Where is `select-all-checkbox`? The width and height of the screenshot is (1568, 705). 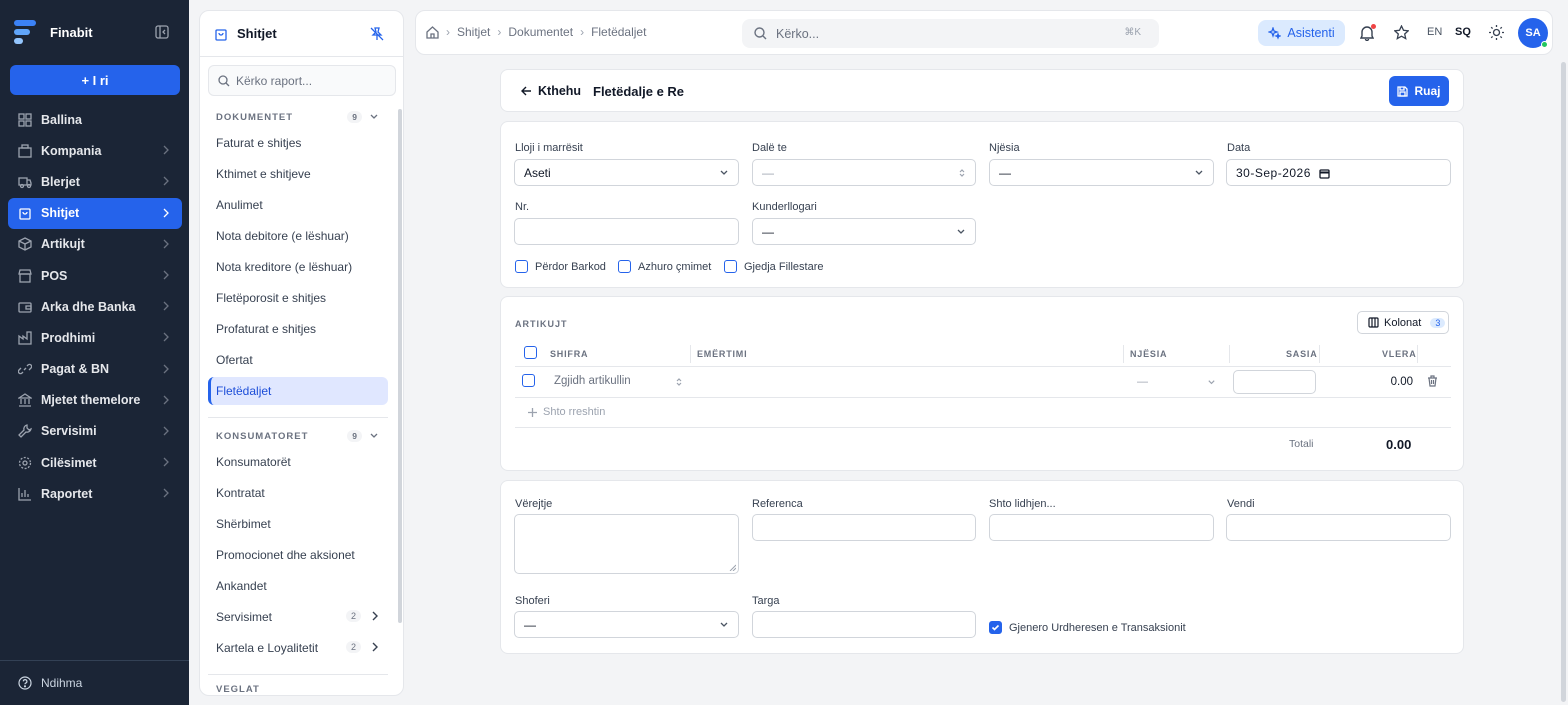
select-all-checkbox is located at coordinates (530, 352).